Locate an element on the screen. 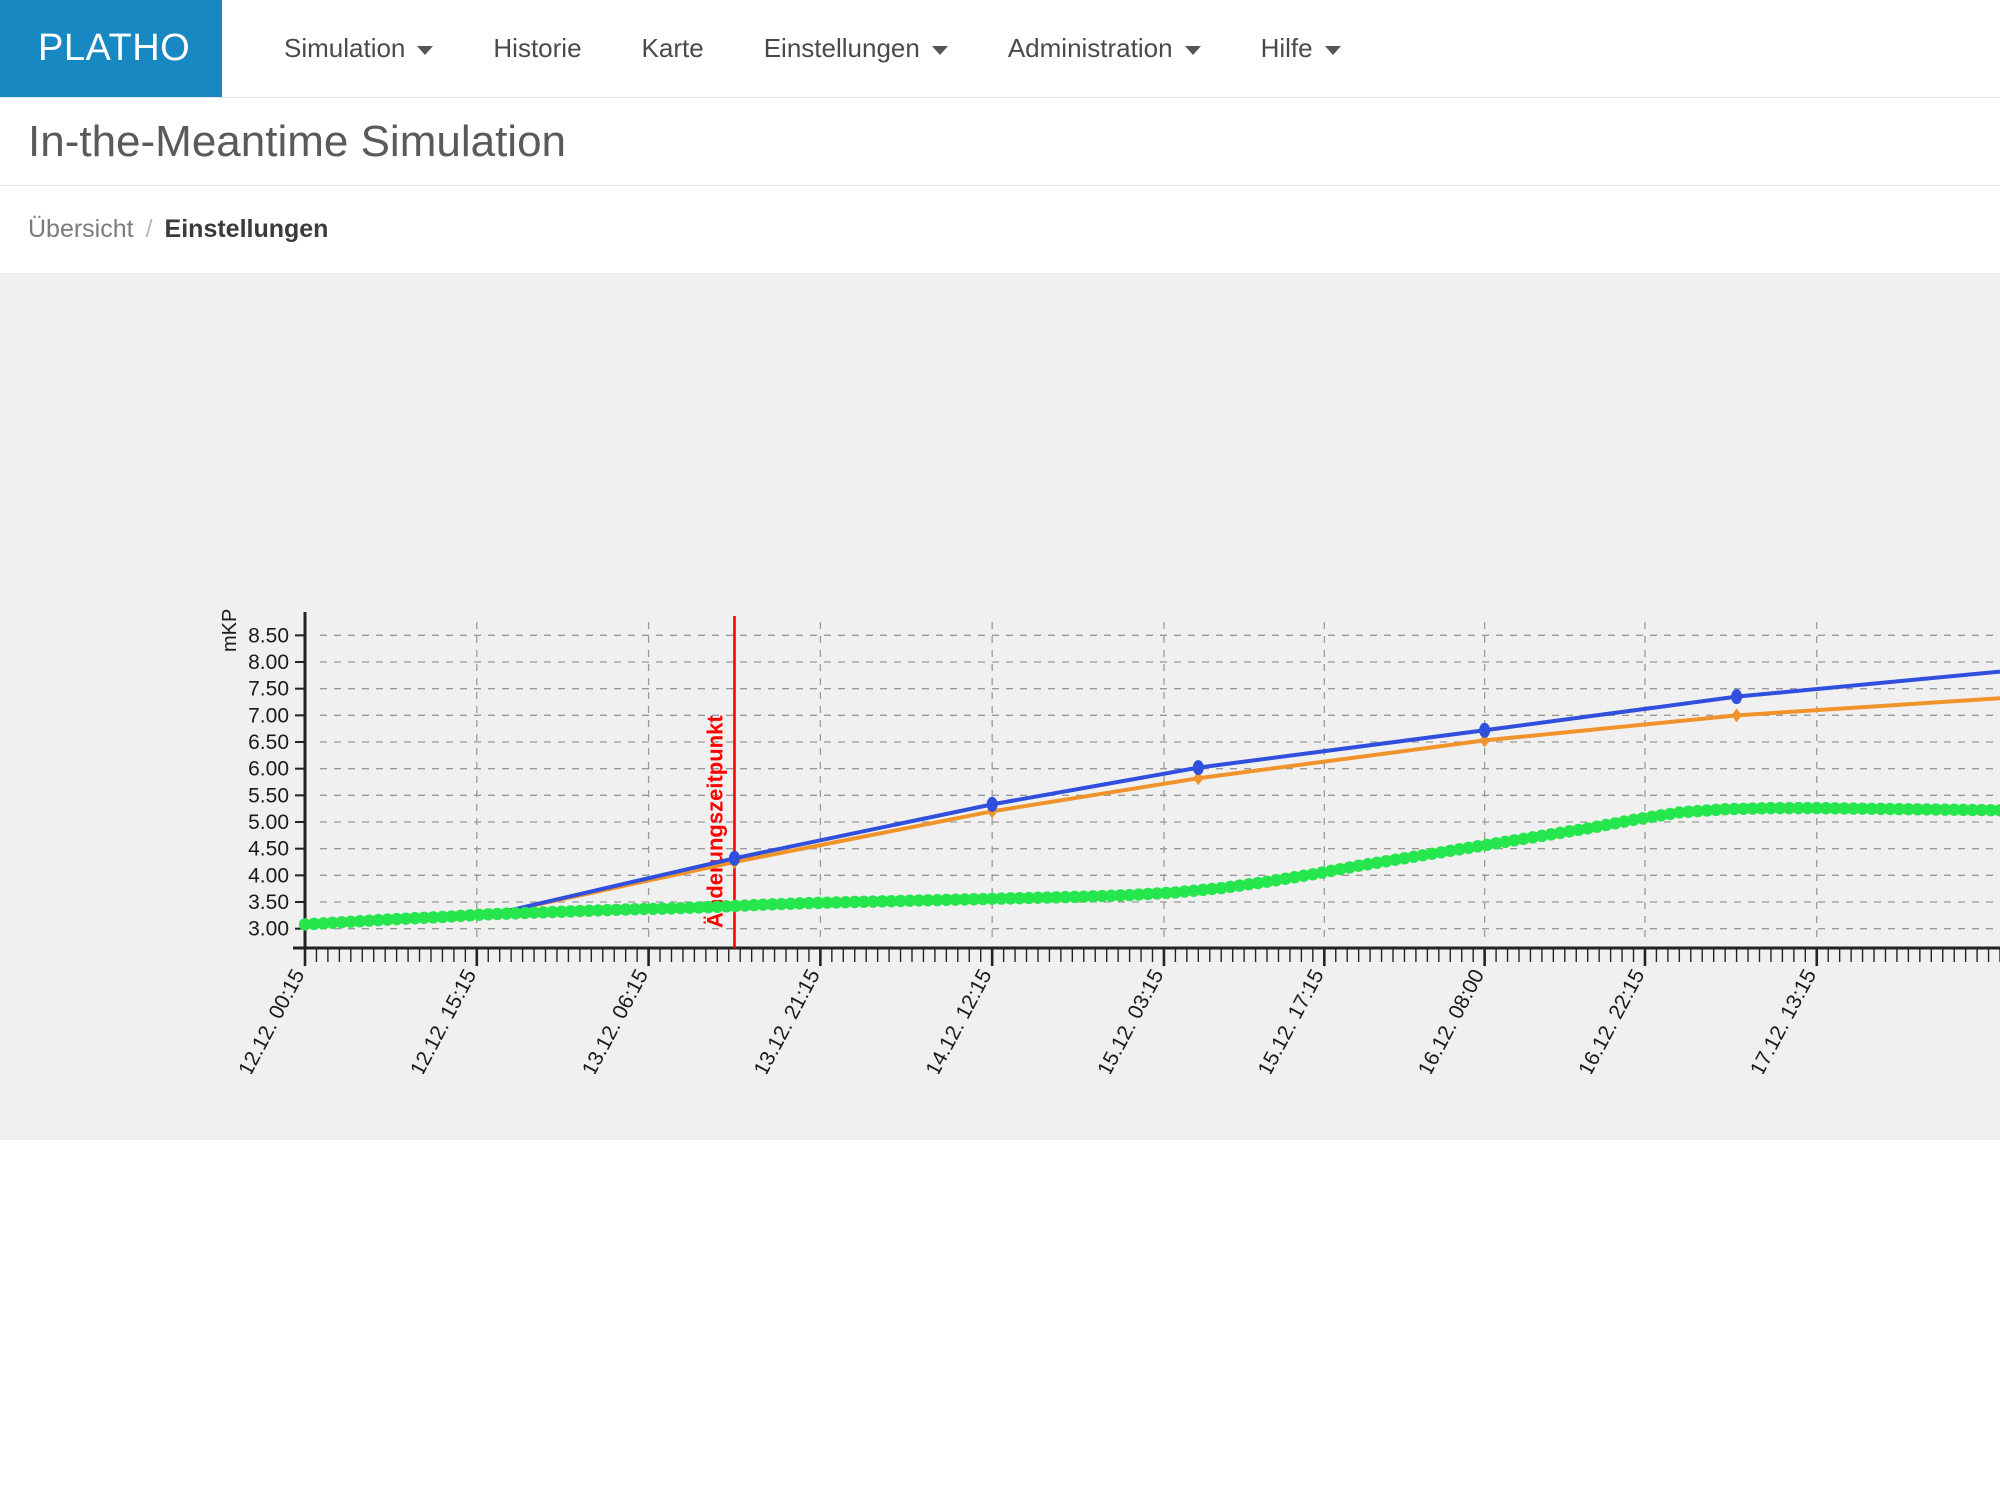 The width and height of the screenshot is (2000, 1500). y-axis-label: mKP is located at coordinates (230, 630).